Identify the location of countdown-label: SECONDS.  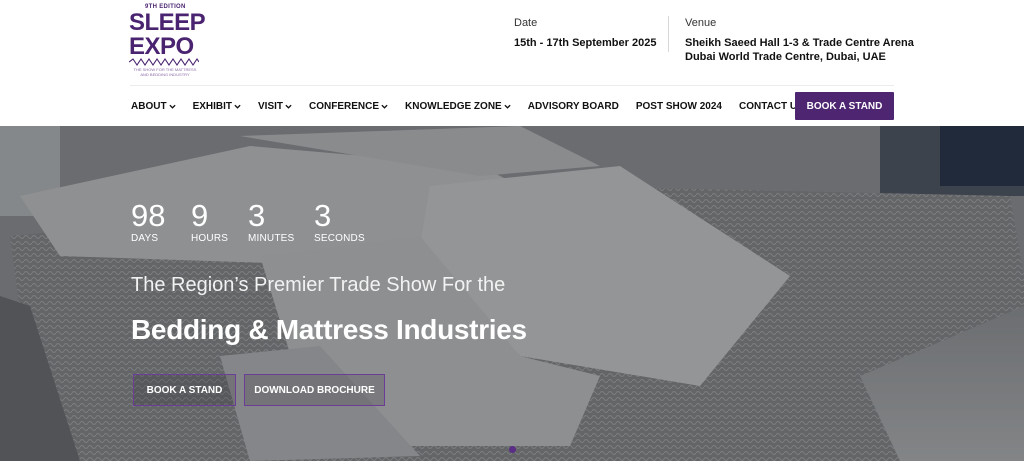
(339, 238).